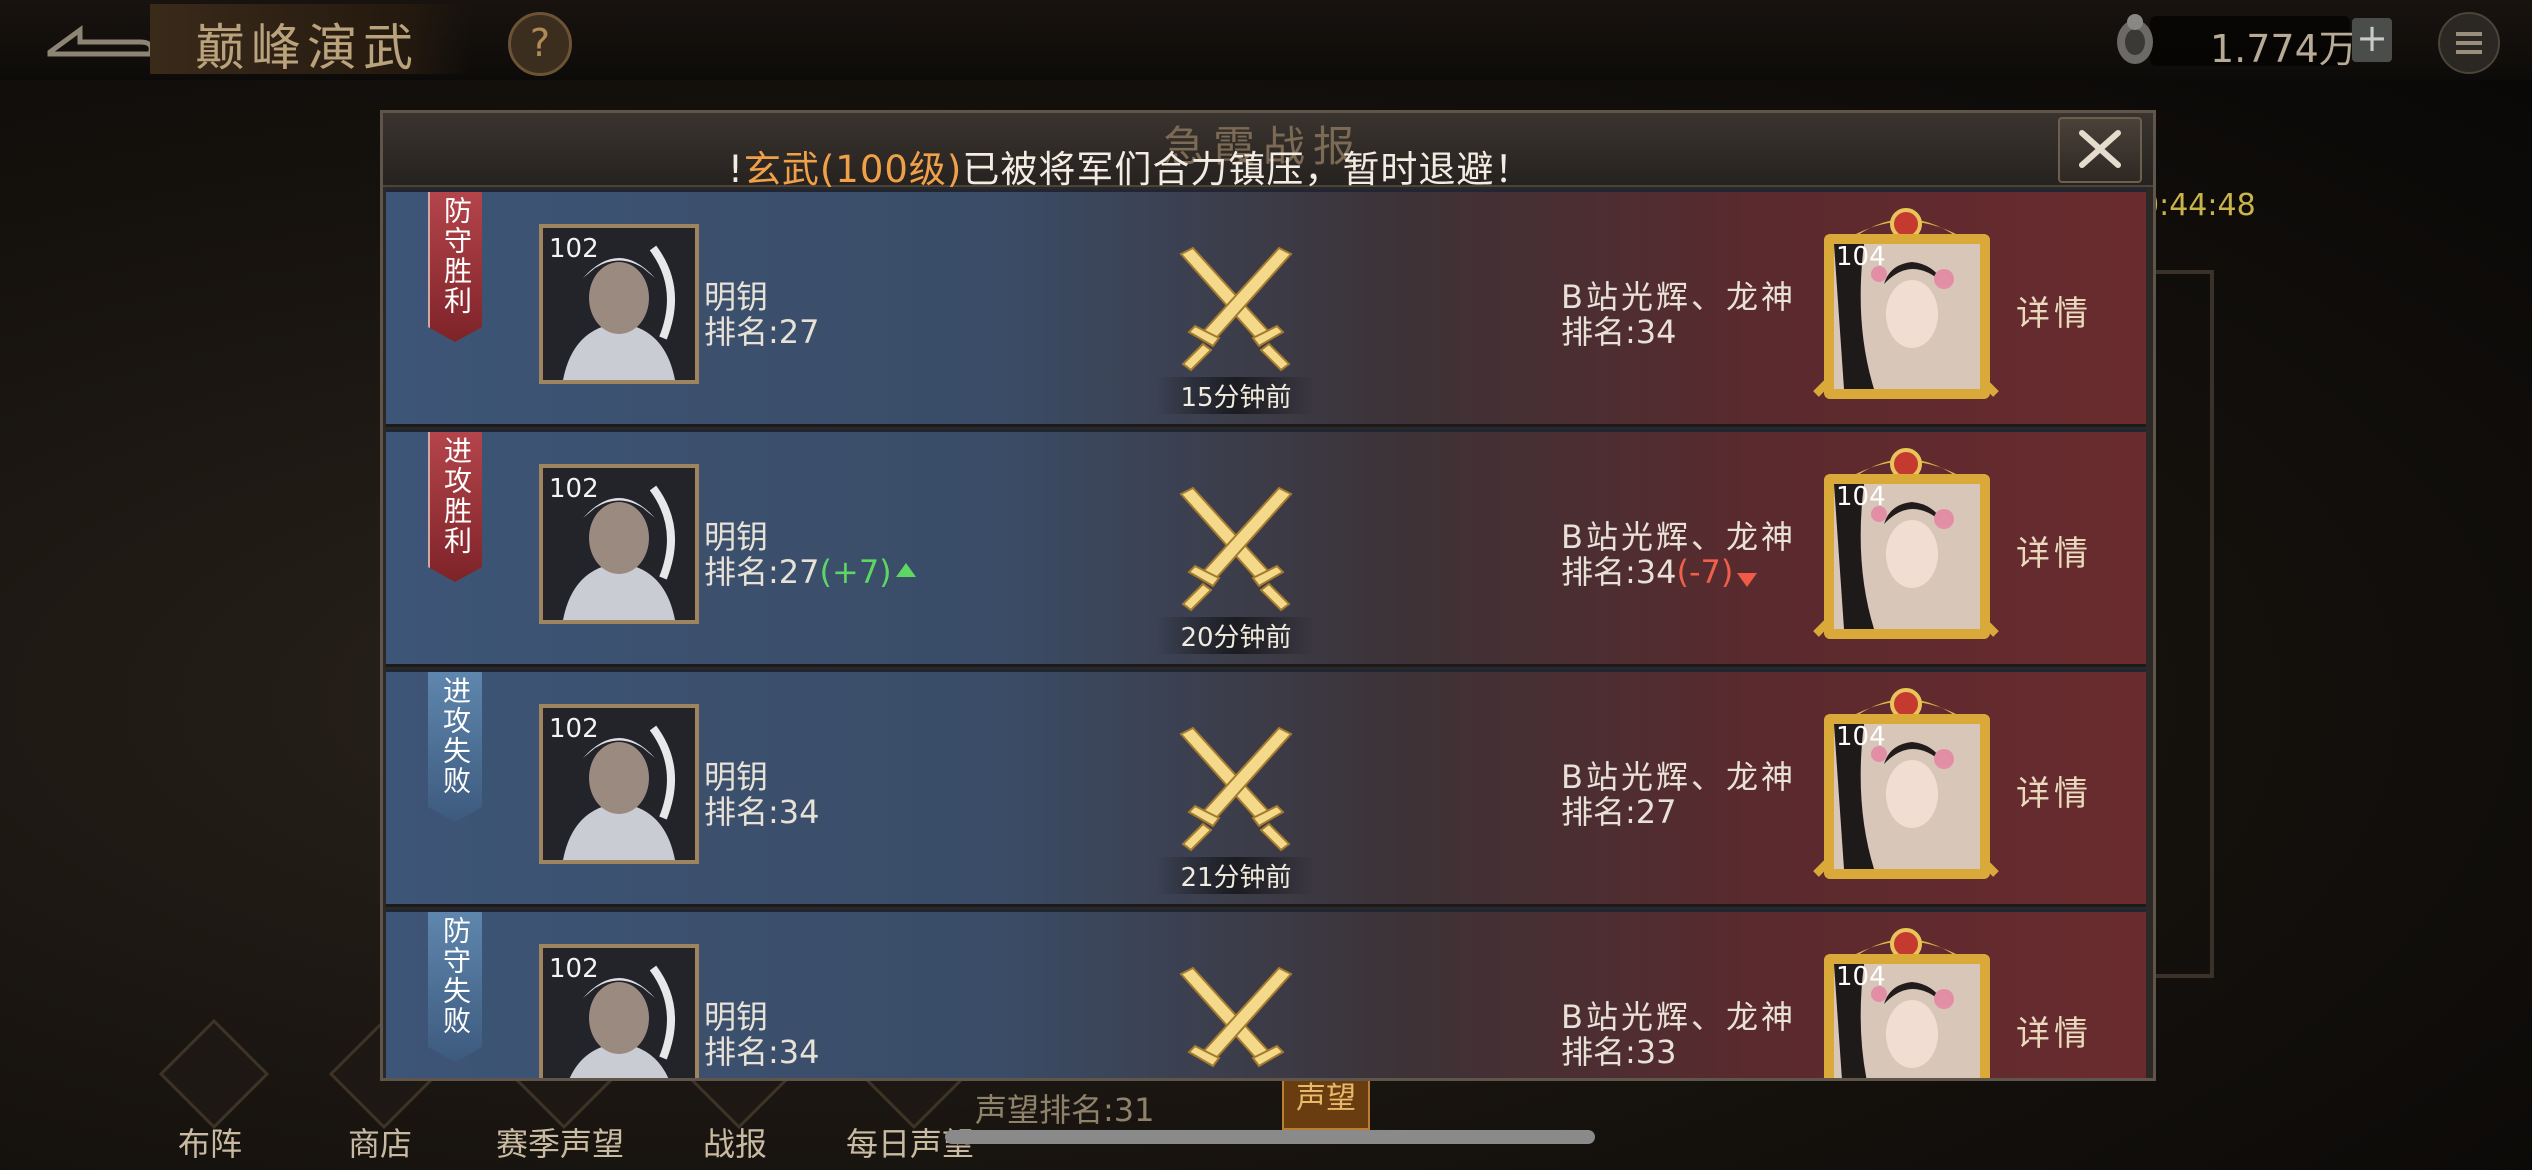  What do you see at coordinates (735, 1091) in the screenshot?
I see `nav-item-battle-report: 战报` at bounding box center [735, 1091].